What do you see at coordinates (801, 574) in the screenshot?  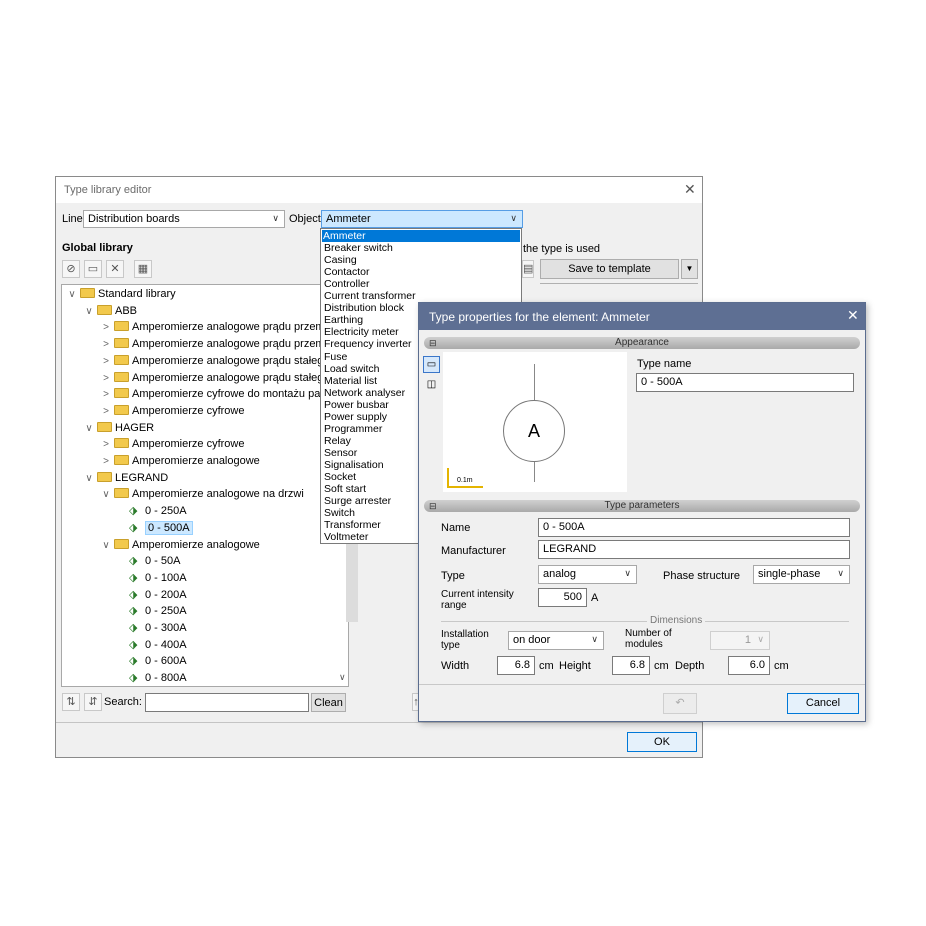 I see `phase-structure-combobox: single-phase ∨` at bounding box center [801, 574].